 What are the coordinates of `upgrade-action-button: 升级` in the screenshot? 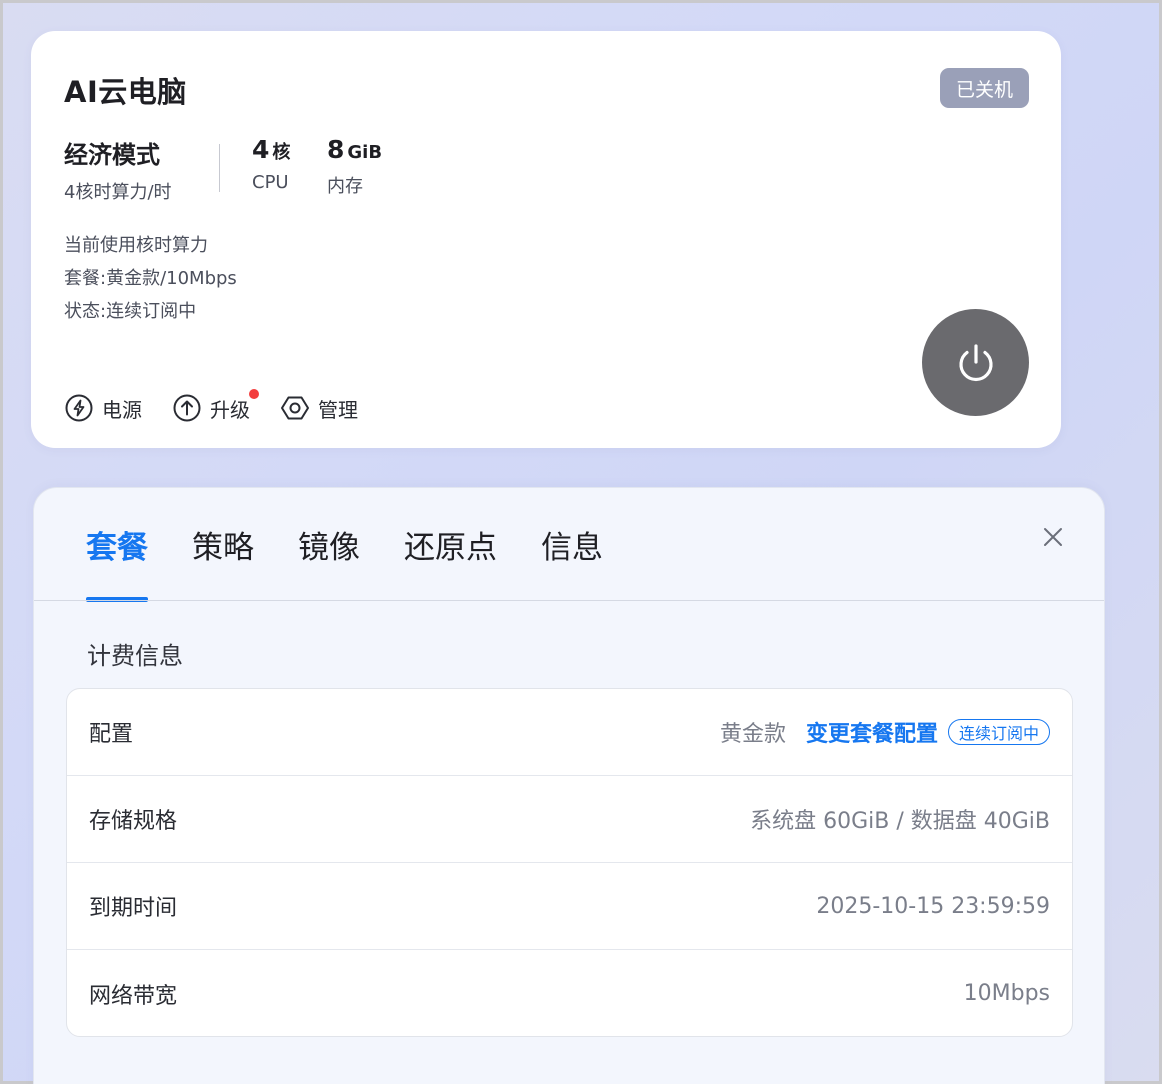 It's located at (215, 406).